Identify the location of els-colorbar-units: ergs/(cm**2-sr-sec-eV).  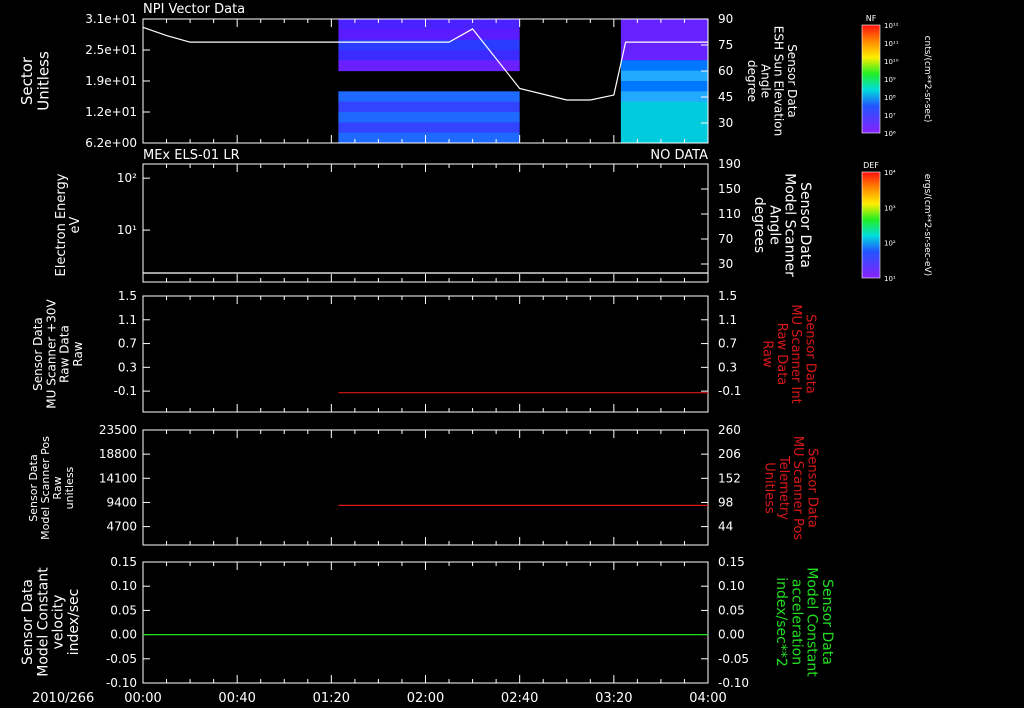
(927, 225).